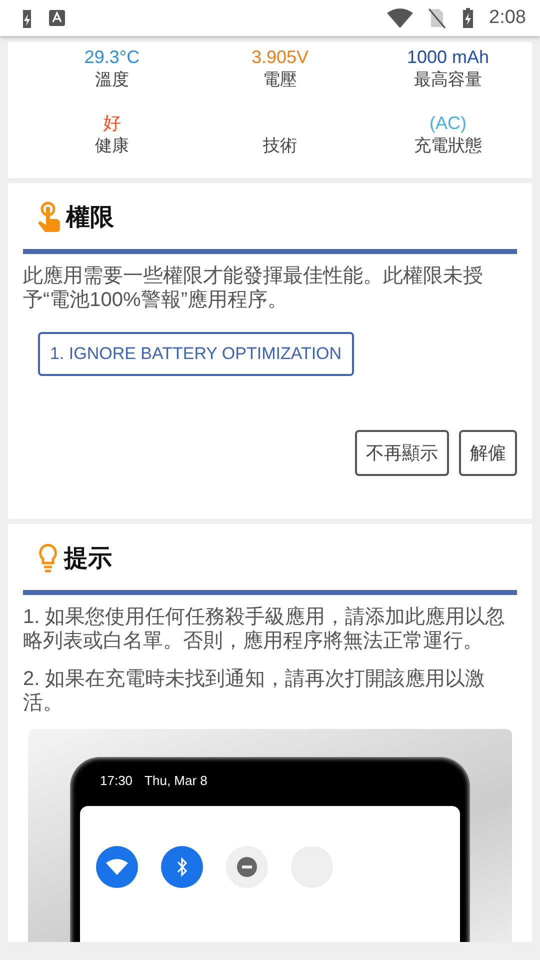  What do you see at coordinates (448, 123) in the screenshot?
I see `stat-value: (AC)` at bounding box center [448, 123].